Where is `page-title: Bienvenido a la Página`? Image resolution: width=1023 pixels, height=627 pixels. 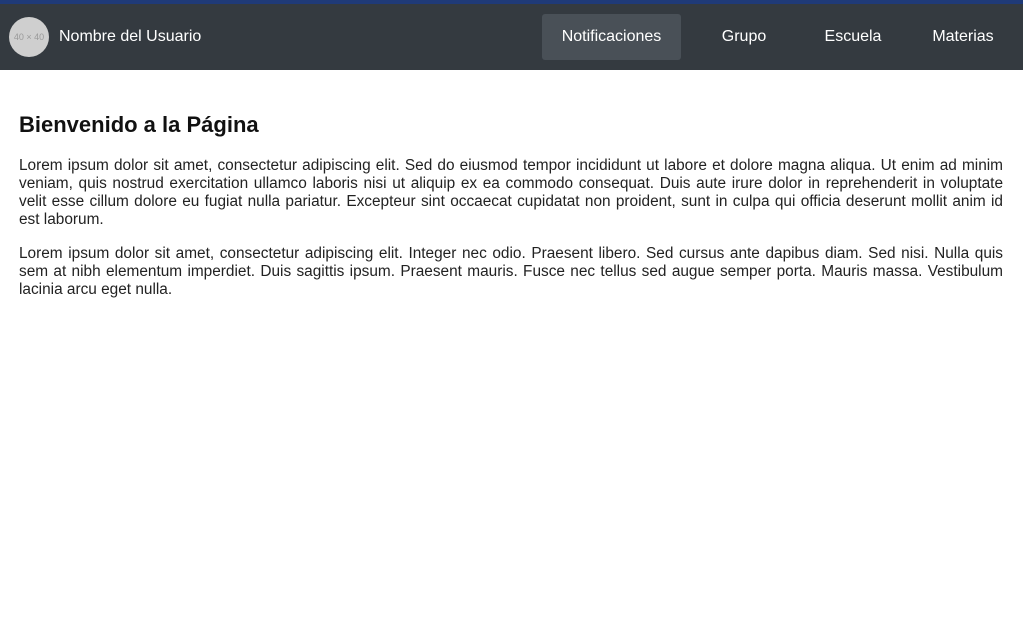
page-title: Bienvenido a la Página is located at coordinates (139, 124).